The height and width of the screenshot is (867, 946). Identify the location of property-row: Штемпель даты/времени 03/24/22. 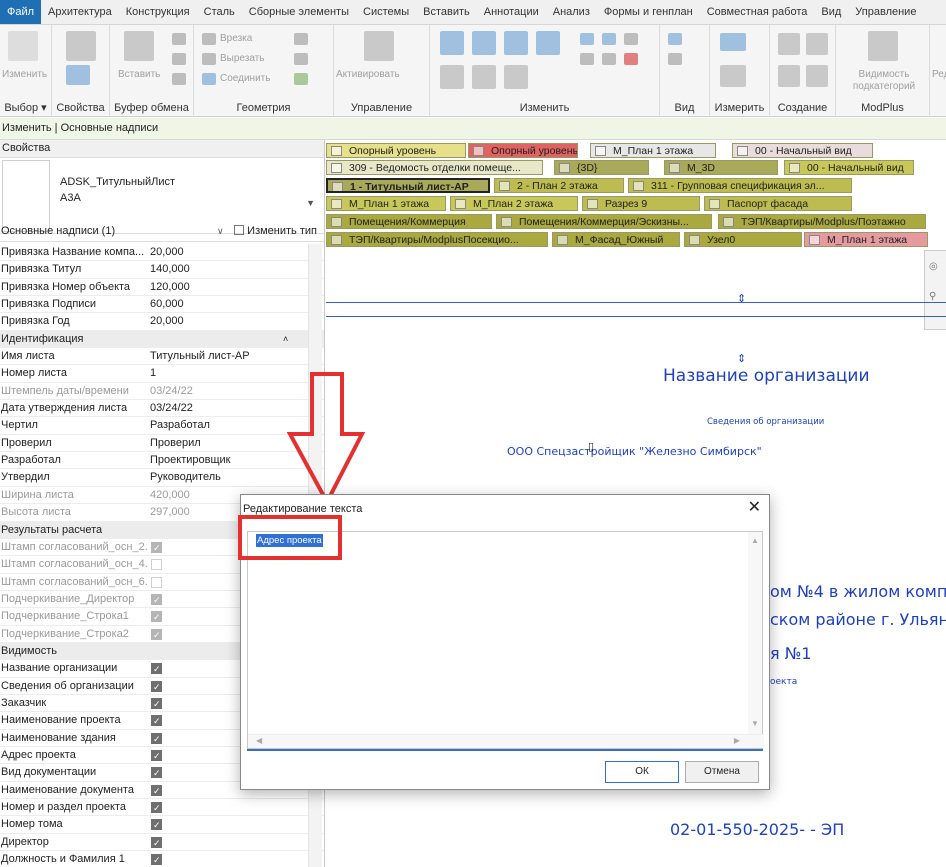
(162, 392).